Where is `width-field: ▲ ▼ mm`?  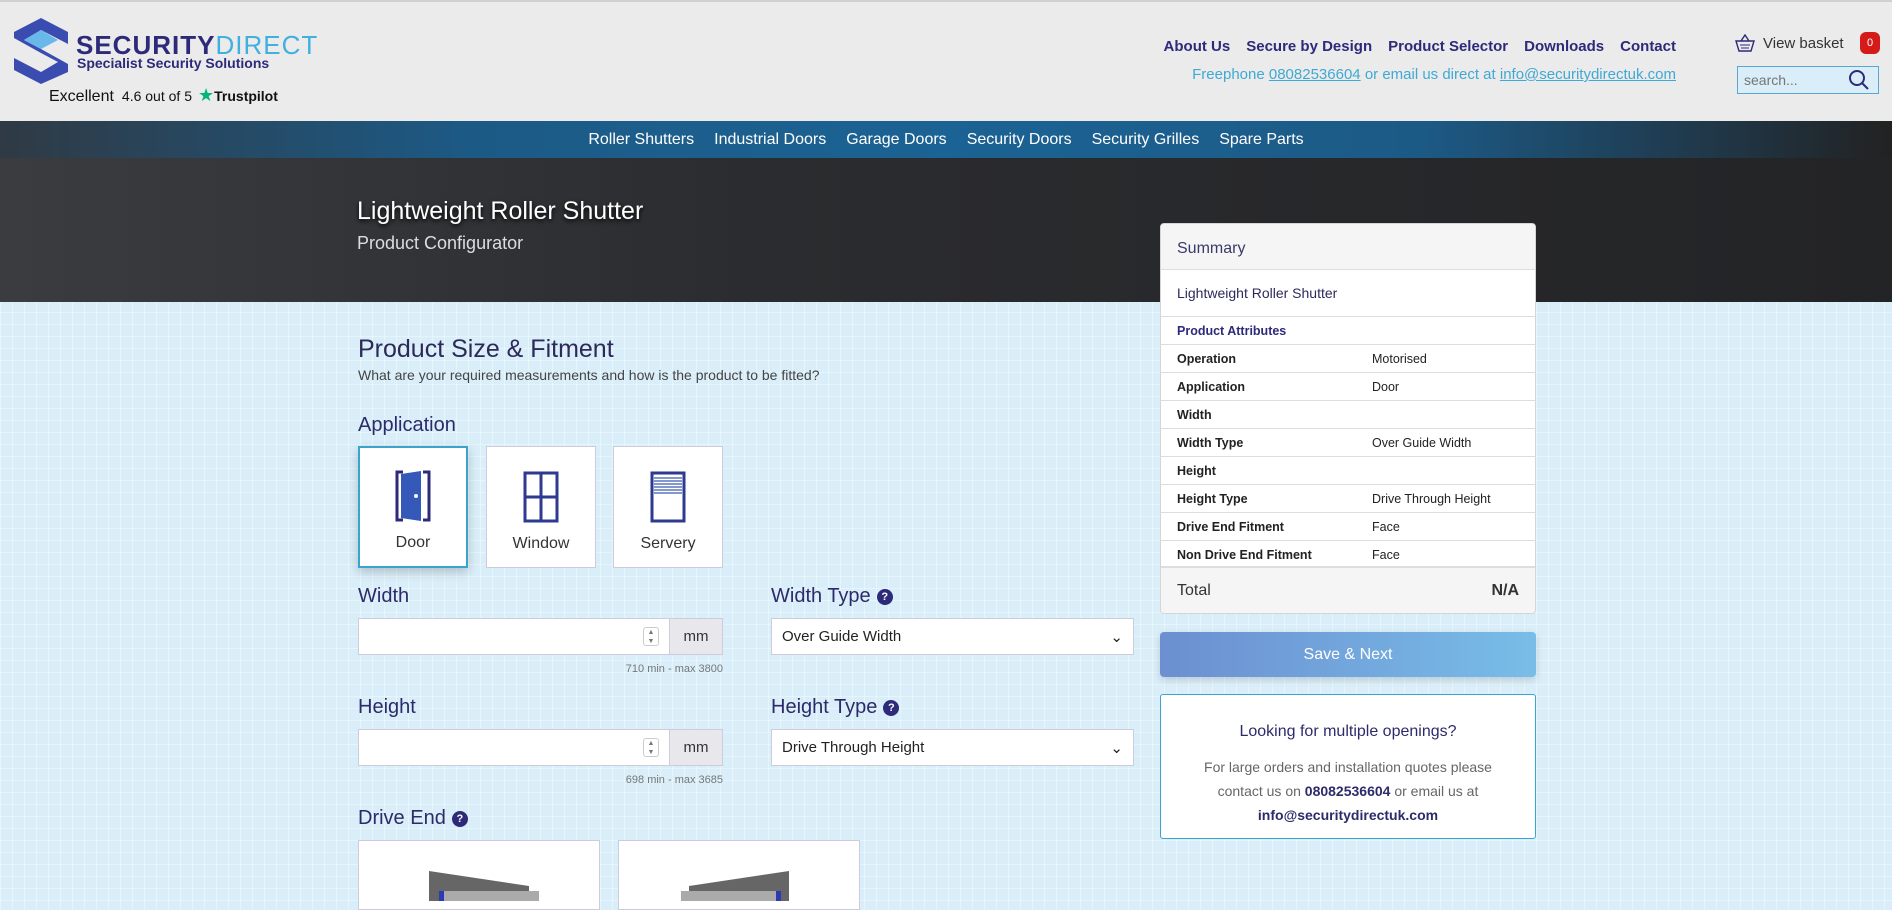
width-field: ▲ ▼ mm is located at coordinates (540, 636).